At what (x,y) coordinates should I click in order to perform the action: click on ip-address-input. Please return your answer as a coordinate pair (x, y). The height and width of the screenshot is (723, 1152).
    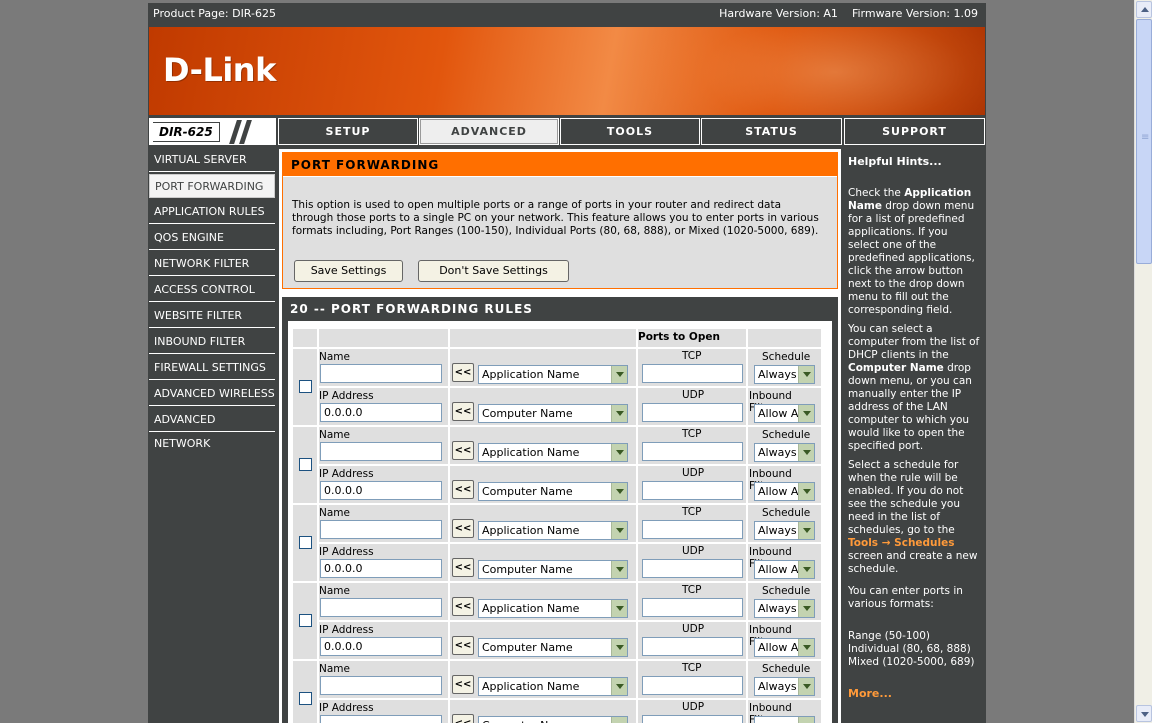
    Looking at the image, I should click on (381, 719).